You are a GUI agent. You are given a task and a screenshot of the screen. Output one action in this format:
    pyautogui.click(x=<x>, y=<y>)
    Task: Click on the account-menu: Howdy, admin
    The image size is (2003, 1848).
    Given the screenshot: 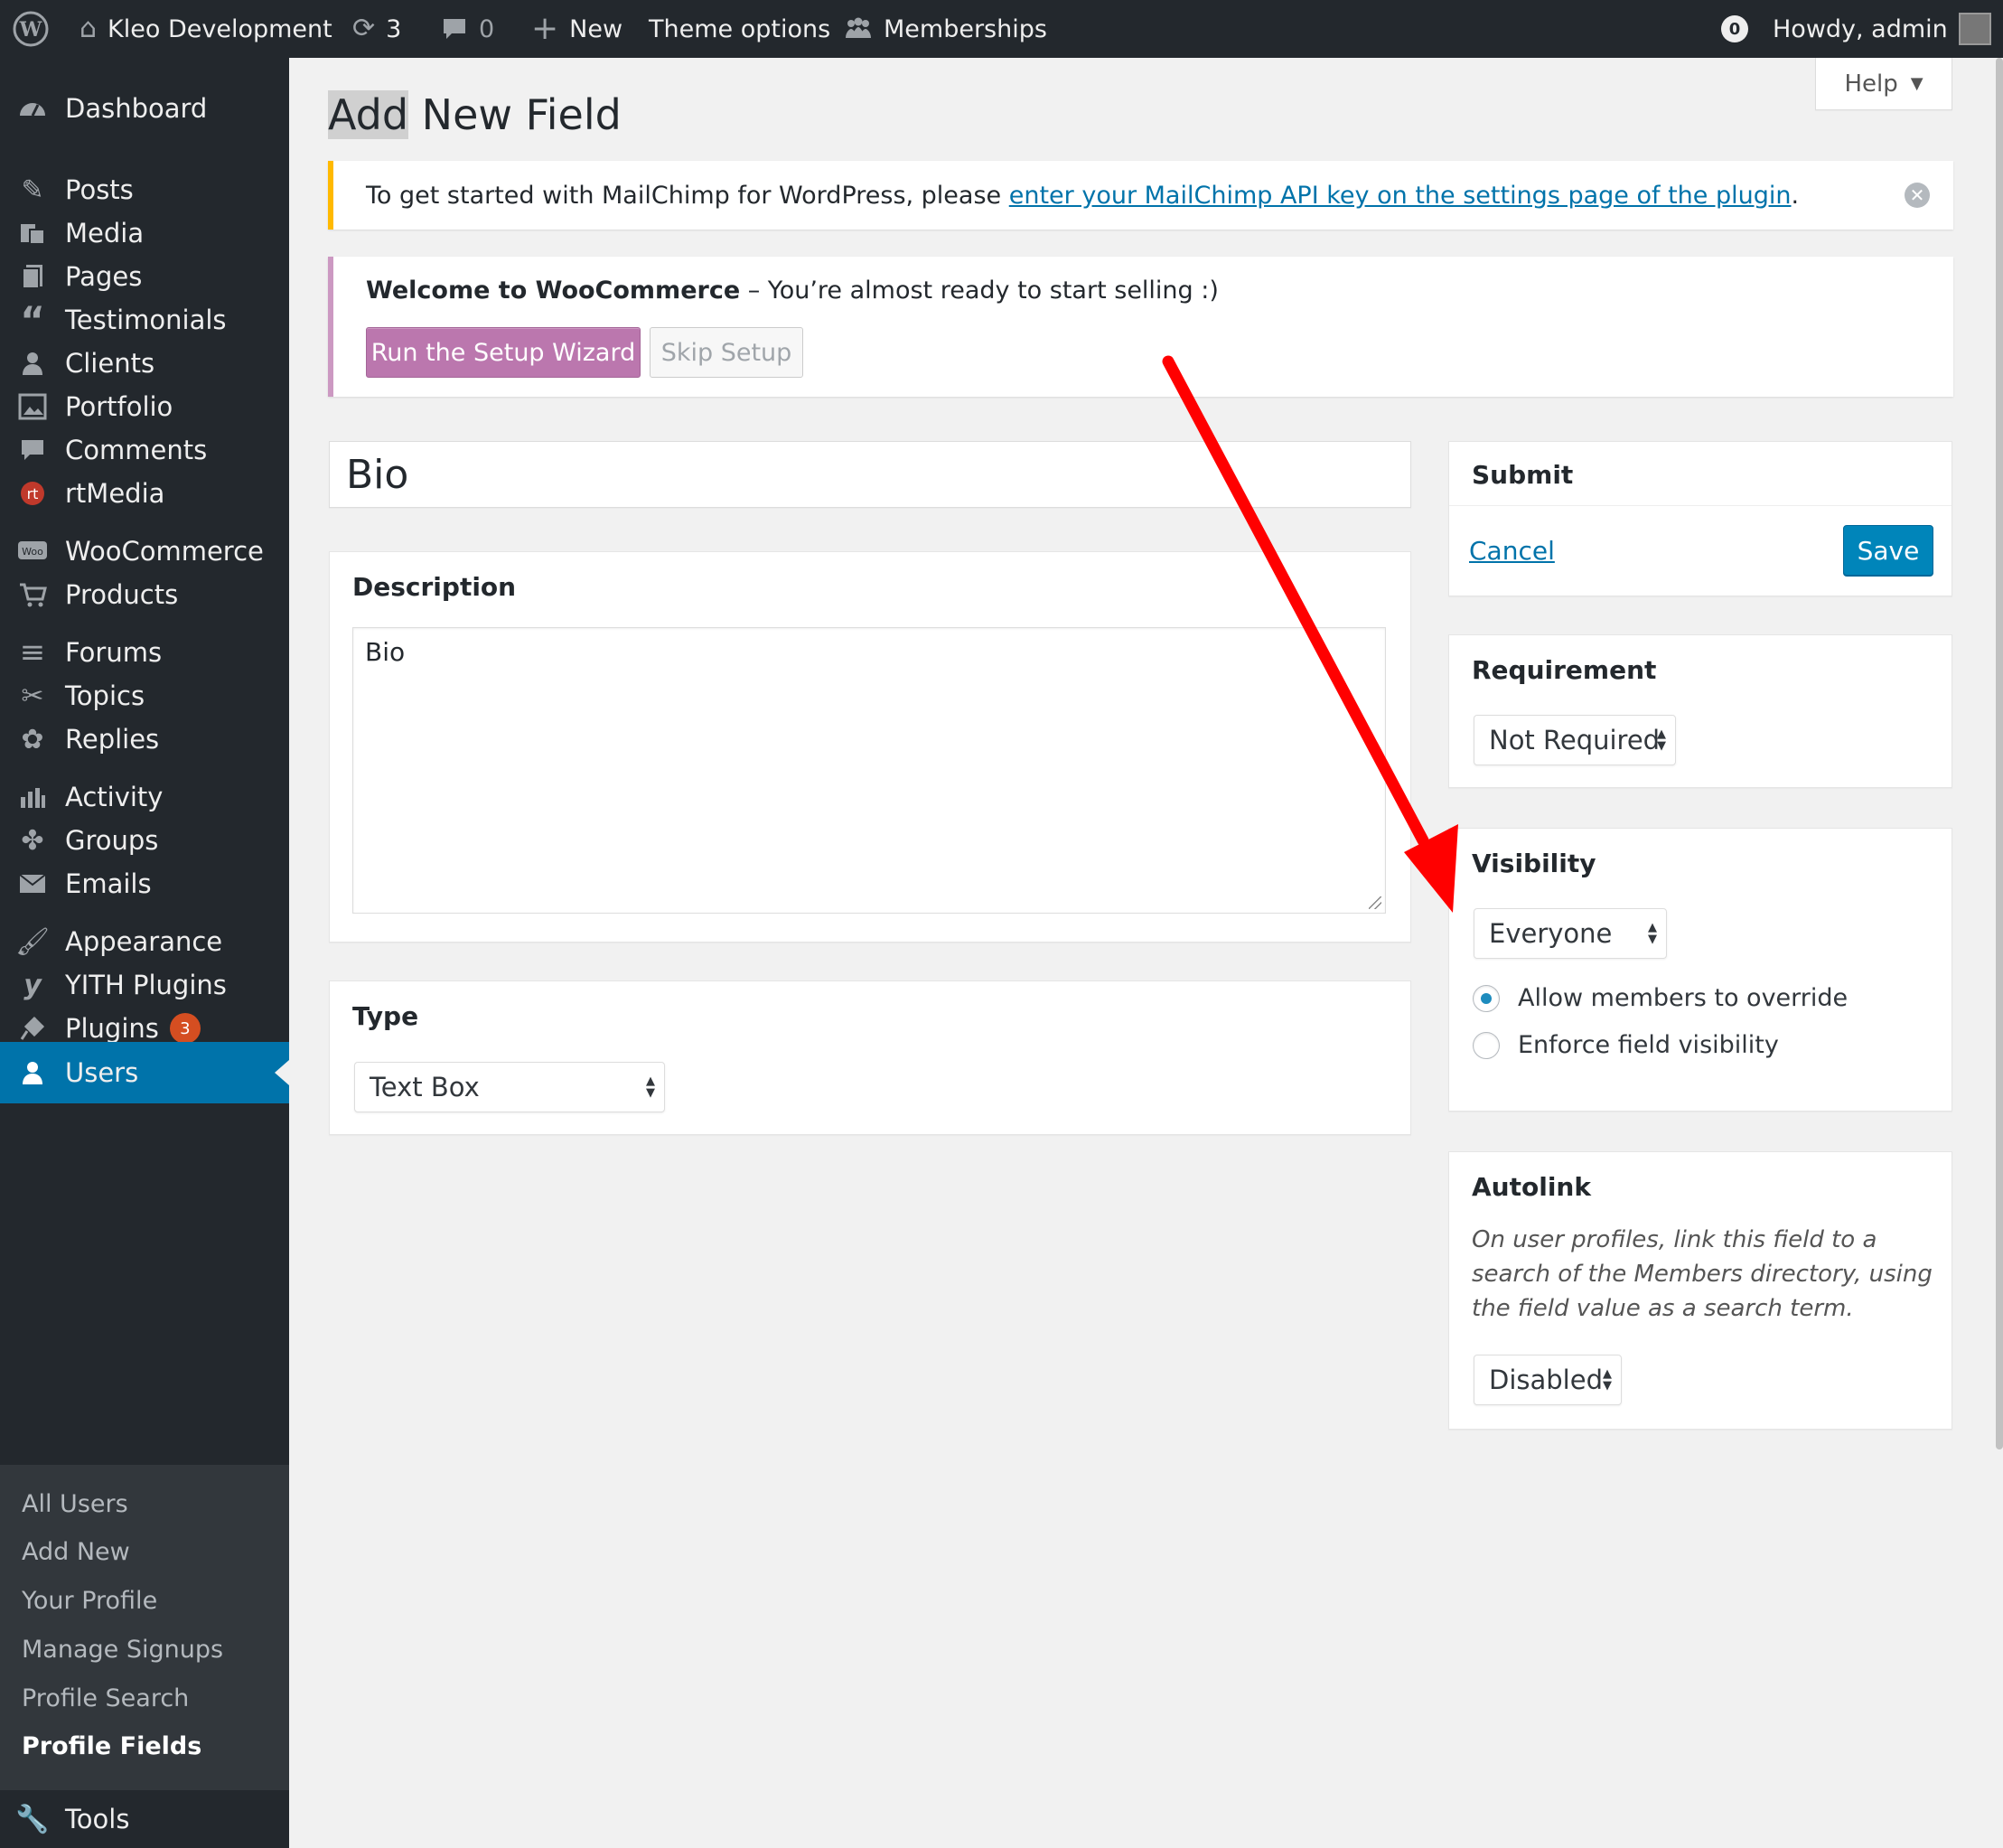 What is the action you would take?
    pyautogui.click(x=1882, y=29)
    